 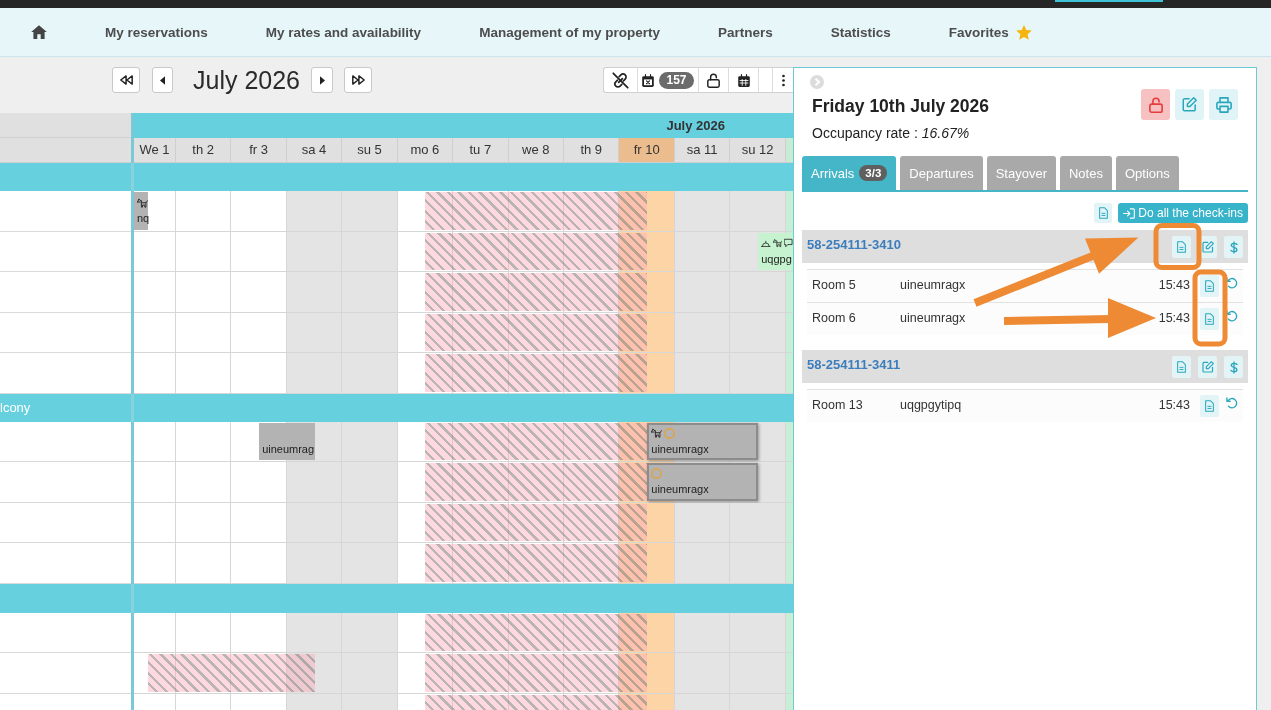 I want to click on nav-link: Management of my property, so click(x=569, y=32).